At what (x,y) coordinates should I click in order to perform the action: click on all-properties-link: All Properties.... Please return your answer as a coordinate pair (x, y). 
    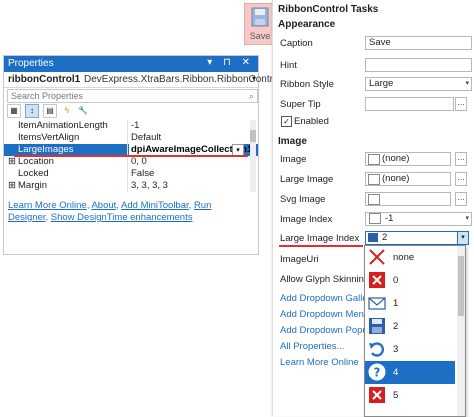
    Looking at the image, I should click on (312, 346).